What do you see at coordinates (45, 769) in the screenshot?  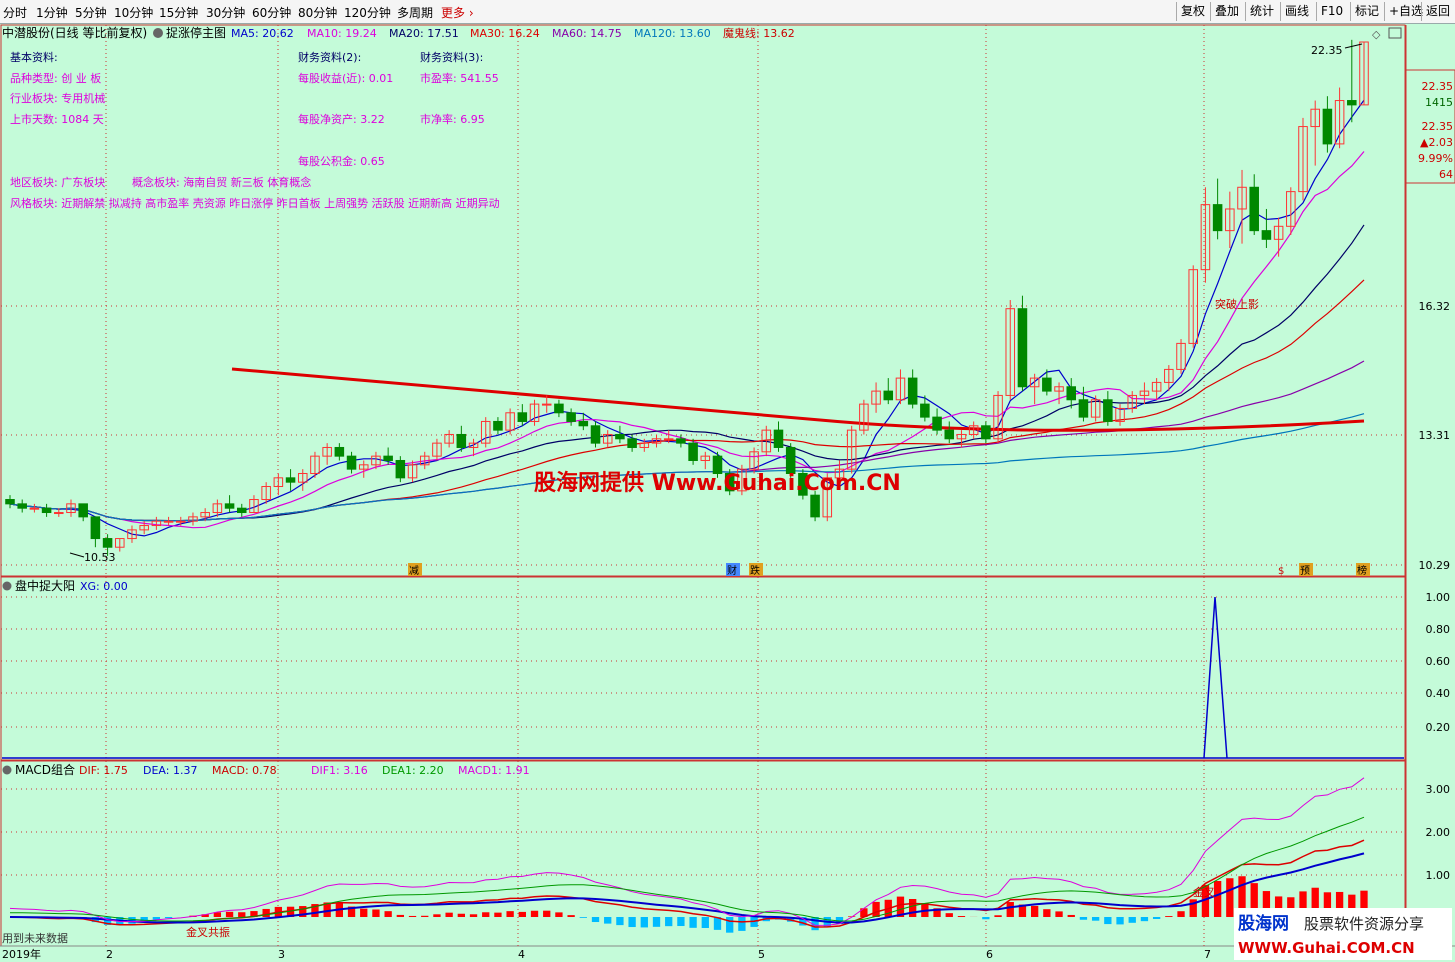 I see `panel3-title: MACD组合` at bounding box center [45, 769].